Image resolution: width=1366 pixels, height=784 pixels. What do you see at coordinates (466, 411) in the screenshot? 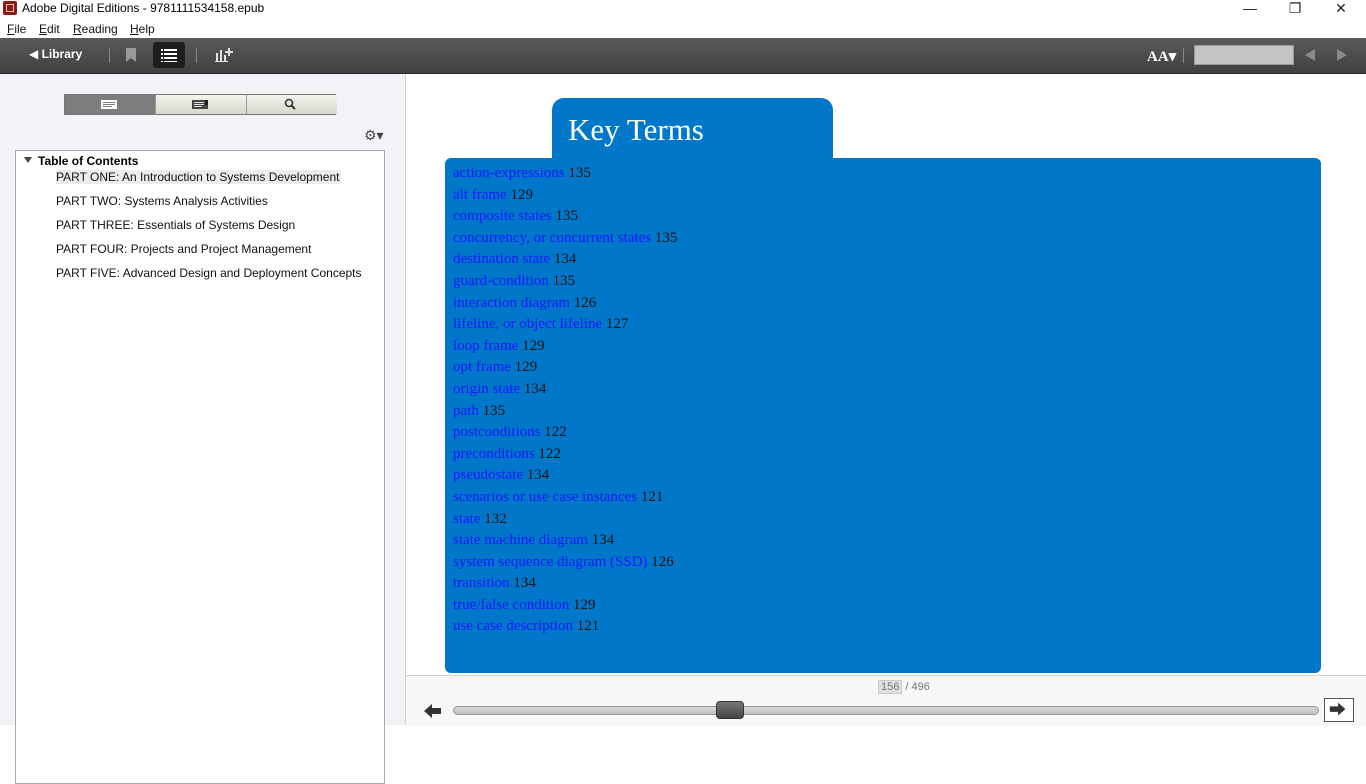
I see `key-term-link: path` at bounding box center [466, 411].